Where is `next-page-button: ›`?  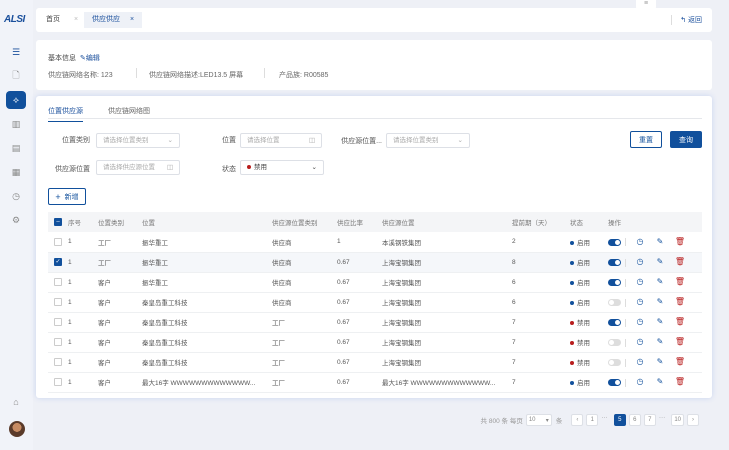
next-page-button: › is located at coordinates (693, 420).